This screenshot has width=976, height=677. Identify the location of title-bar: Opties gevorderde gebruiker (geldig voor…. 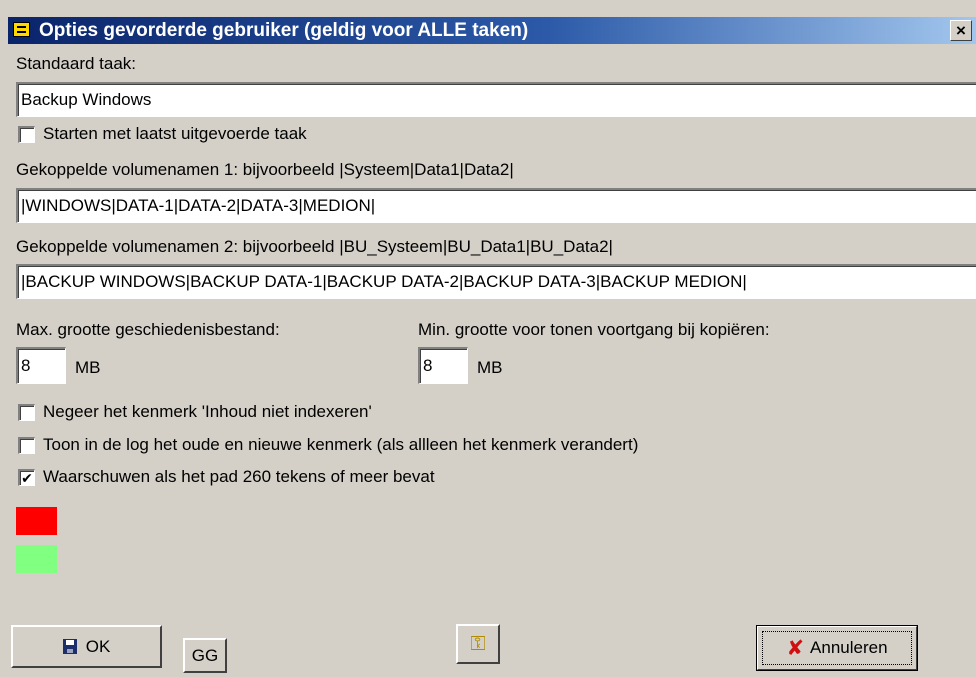
(492, 30).